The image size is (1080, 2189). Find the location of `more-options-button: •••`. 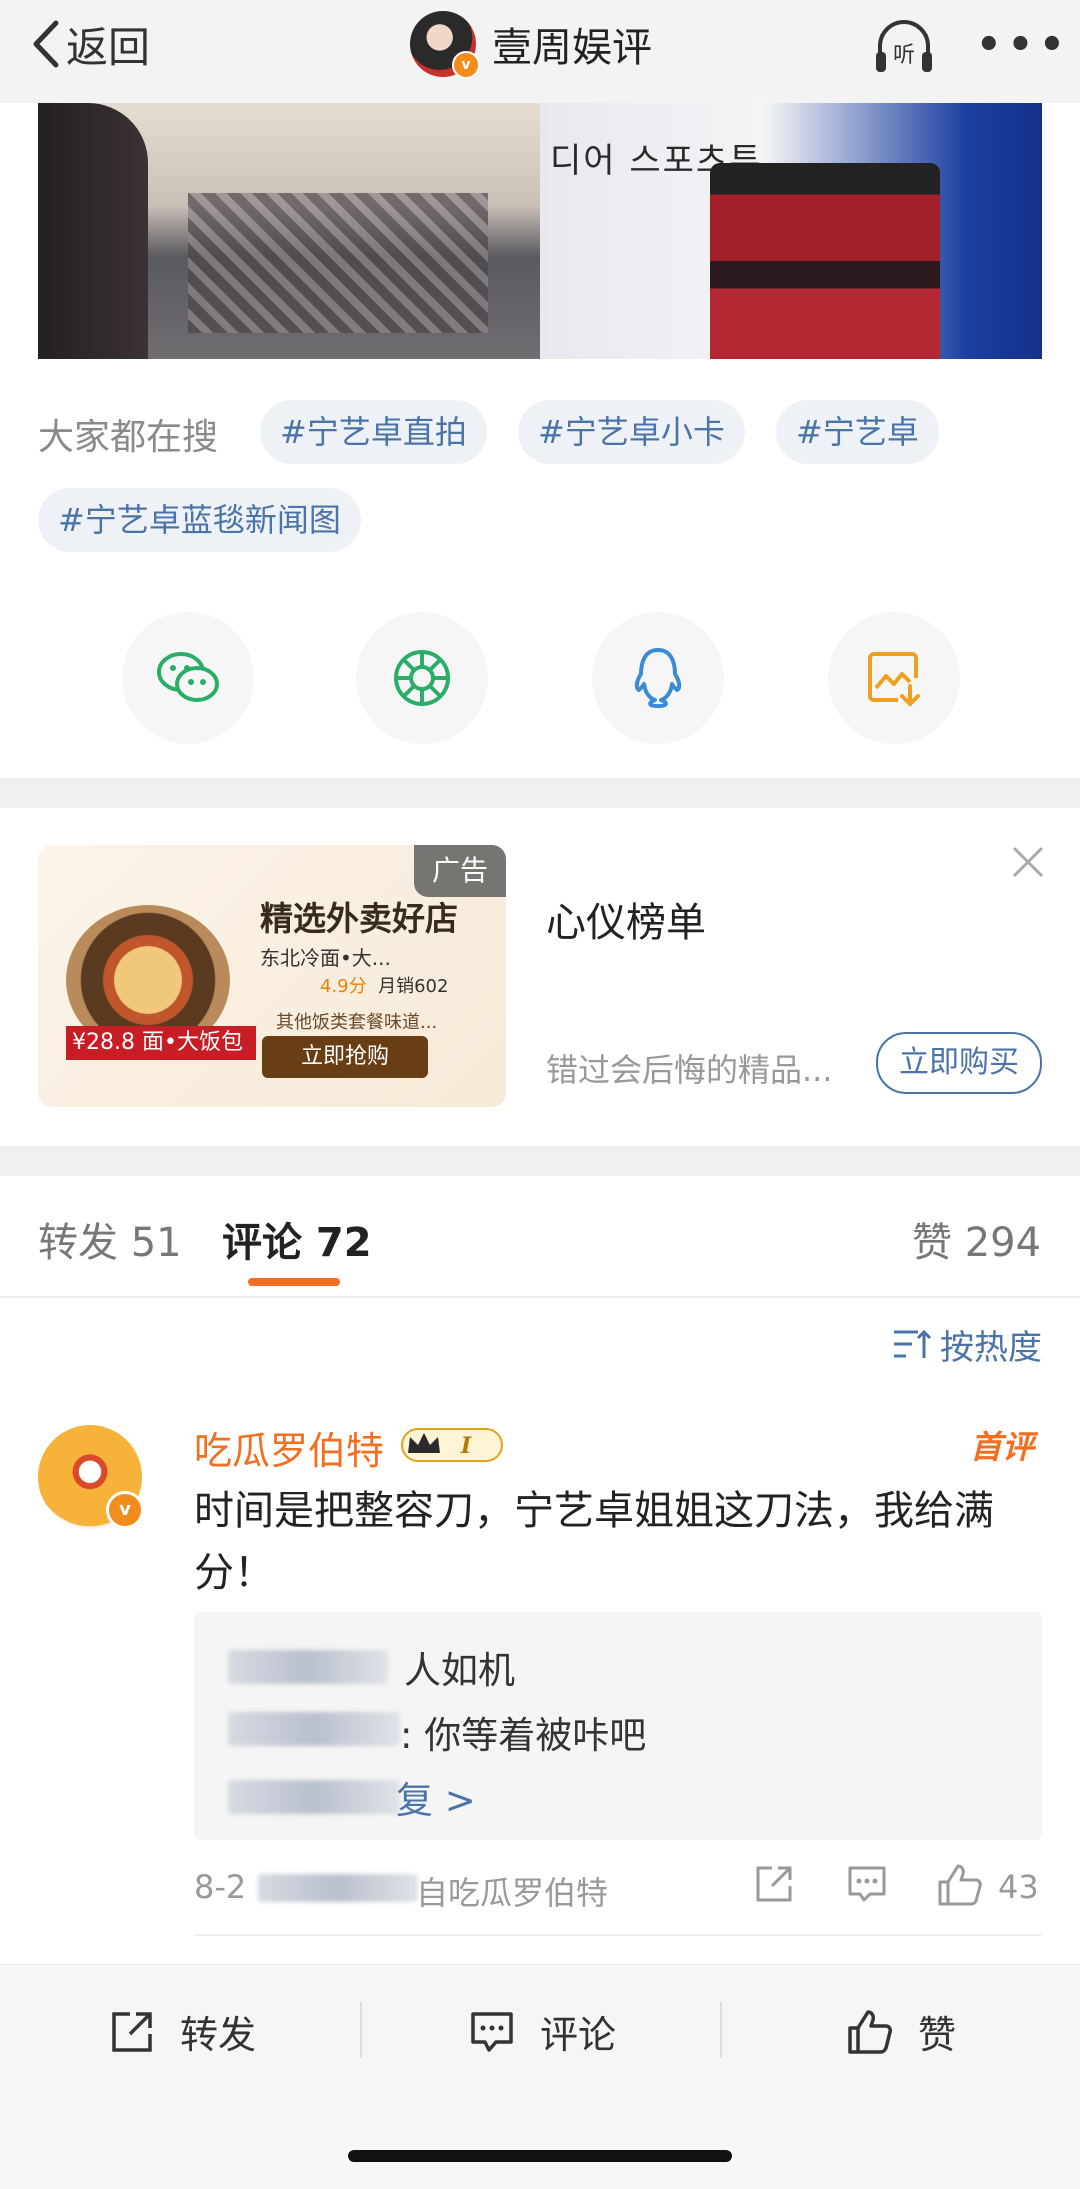

more-options-button: ••• is located at coordinates (1023, 45).